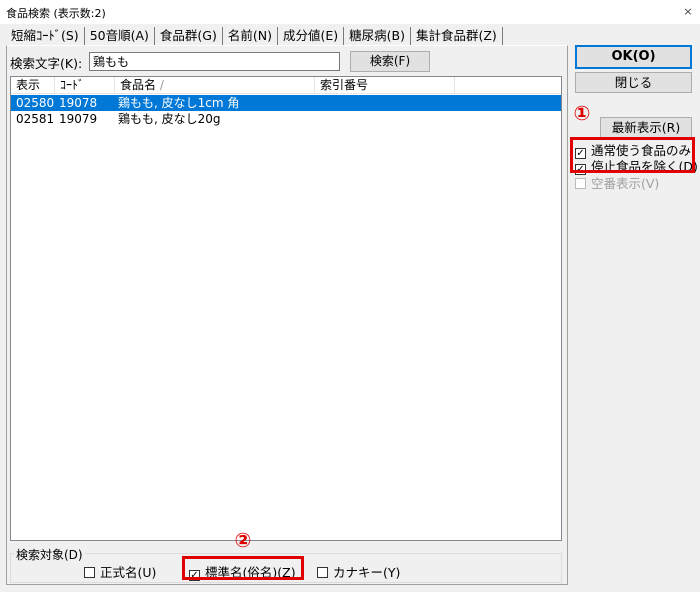 The image size is (700, 592). What do you see at coordinates (390, 61) in the screenshot?
I see `search-button: 検索(F)` at bounding box center [390, 61].